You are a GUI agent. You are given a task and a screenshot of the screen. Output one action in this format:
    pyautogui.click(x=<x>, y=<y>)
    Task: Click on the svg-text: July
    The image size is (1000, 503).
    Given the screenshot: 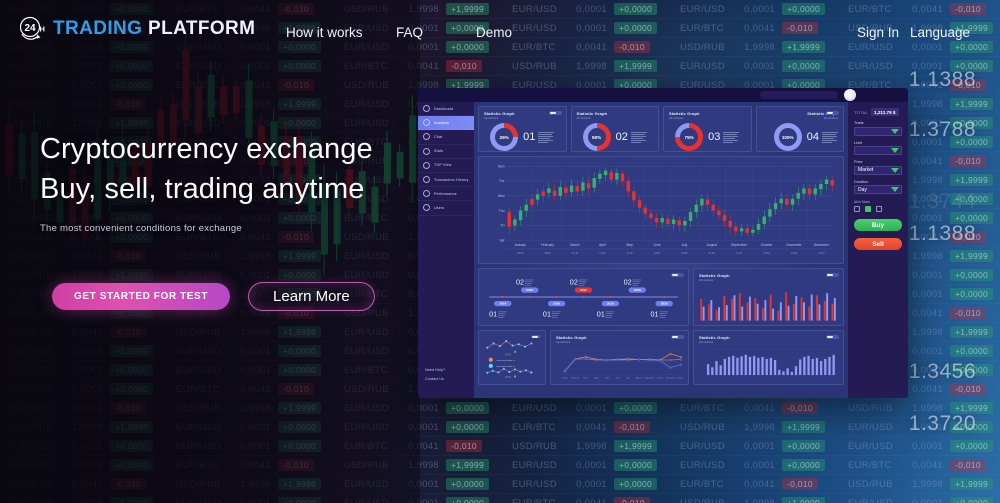 What is the action you would take?
    pyautogui.click(x=627, y=379)
    